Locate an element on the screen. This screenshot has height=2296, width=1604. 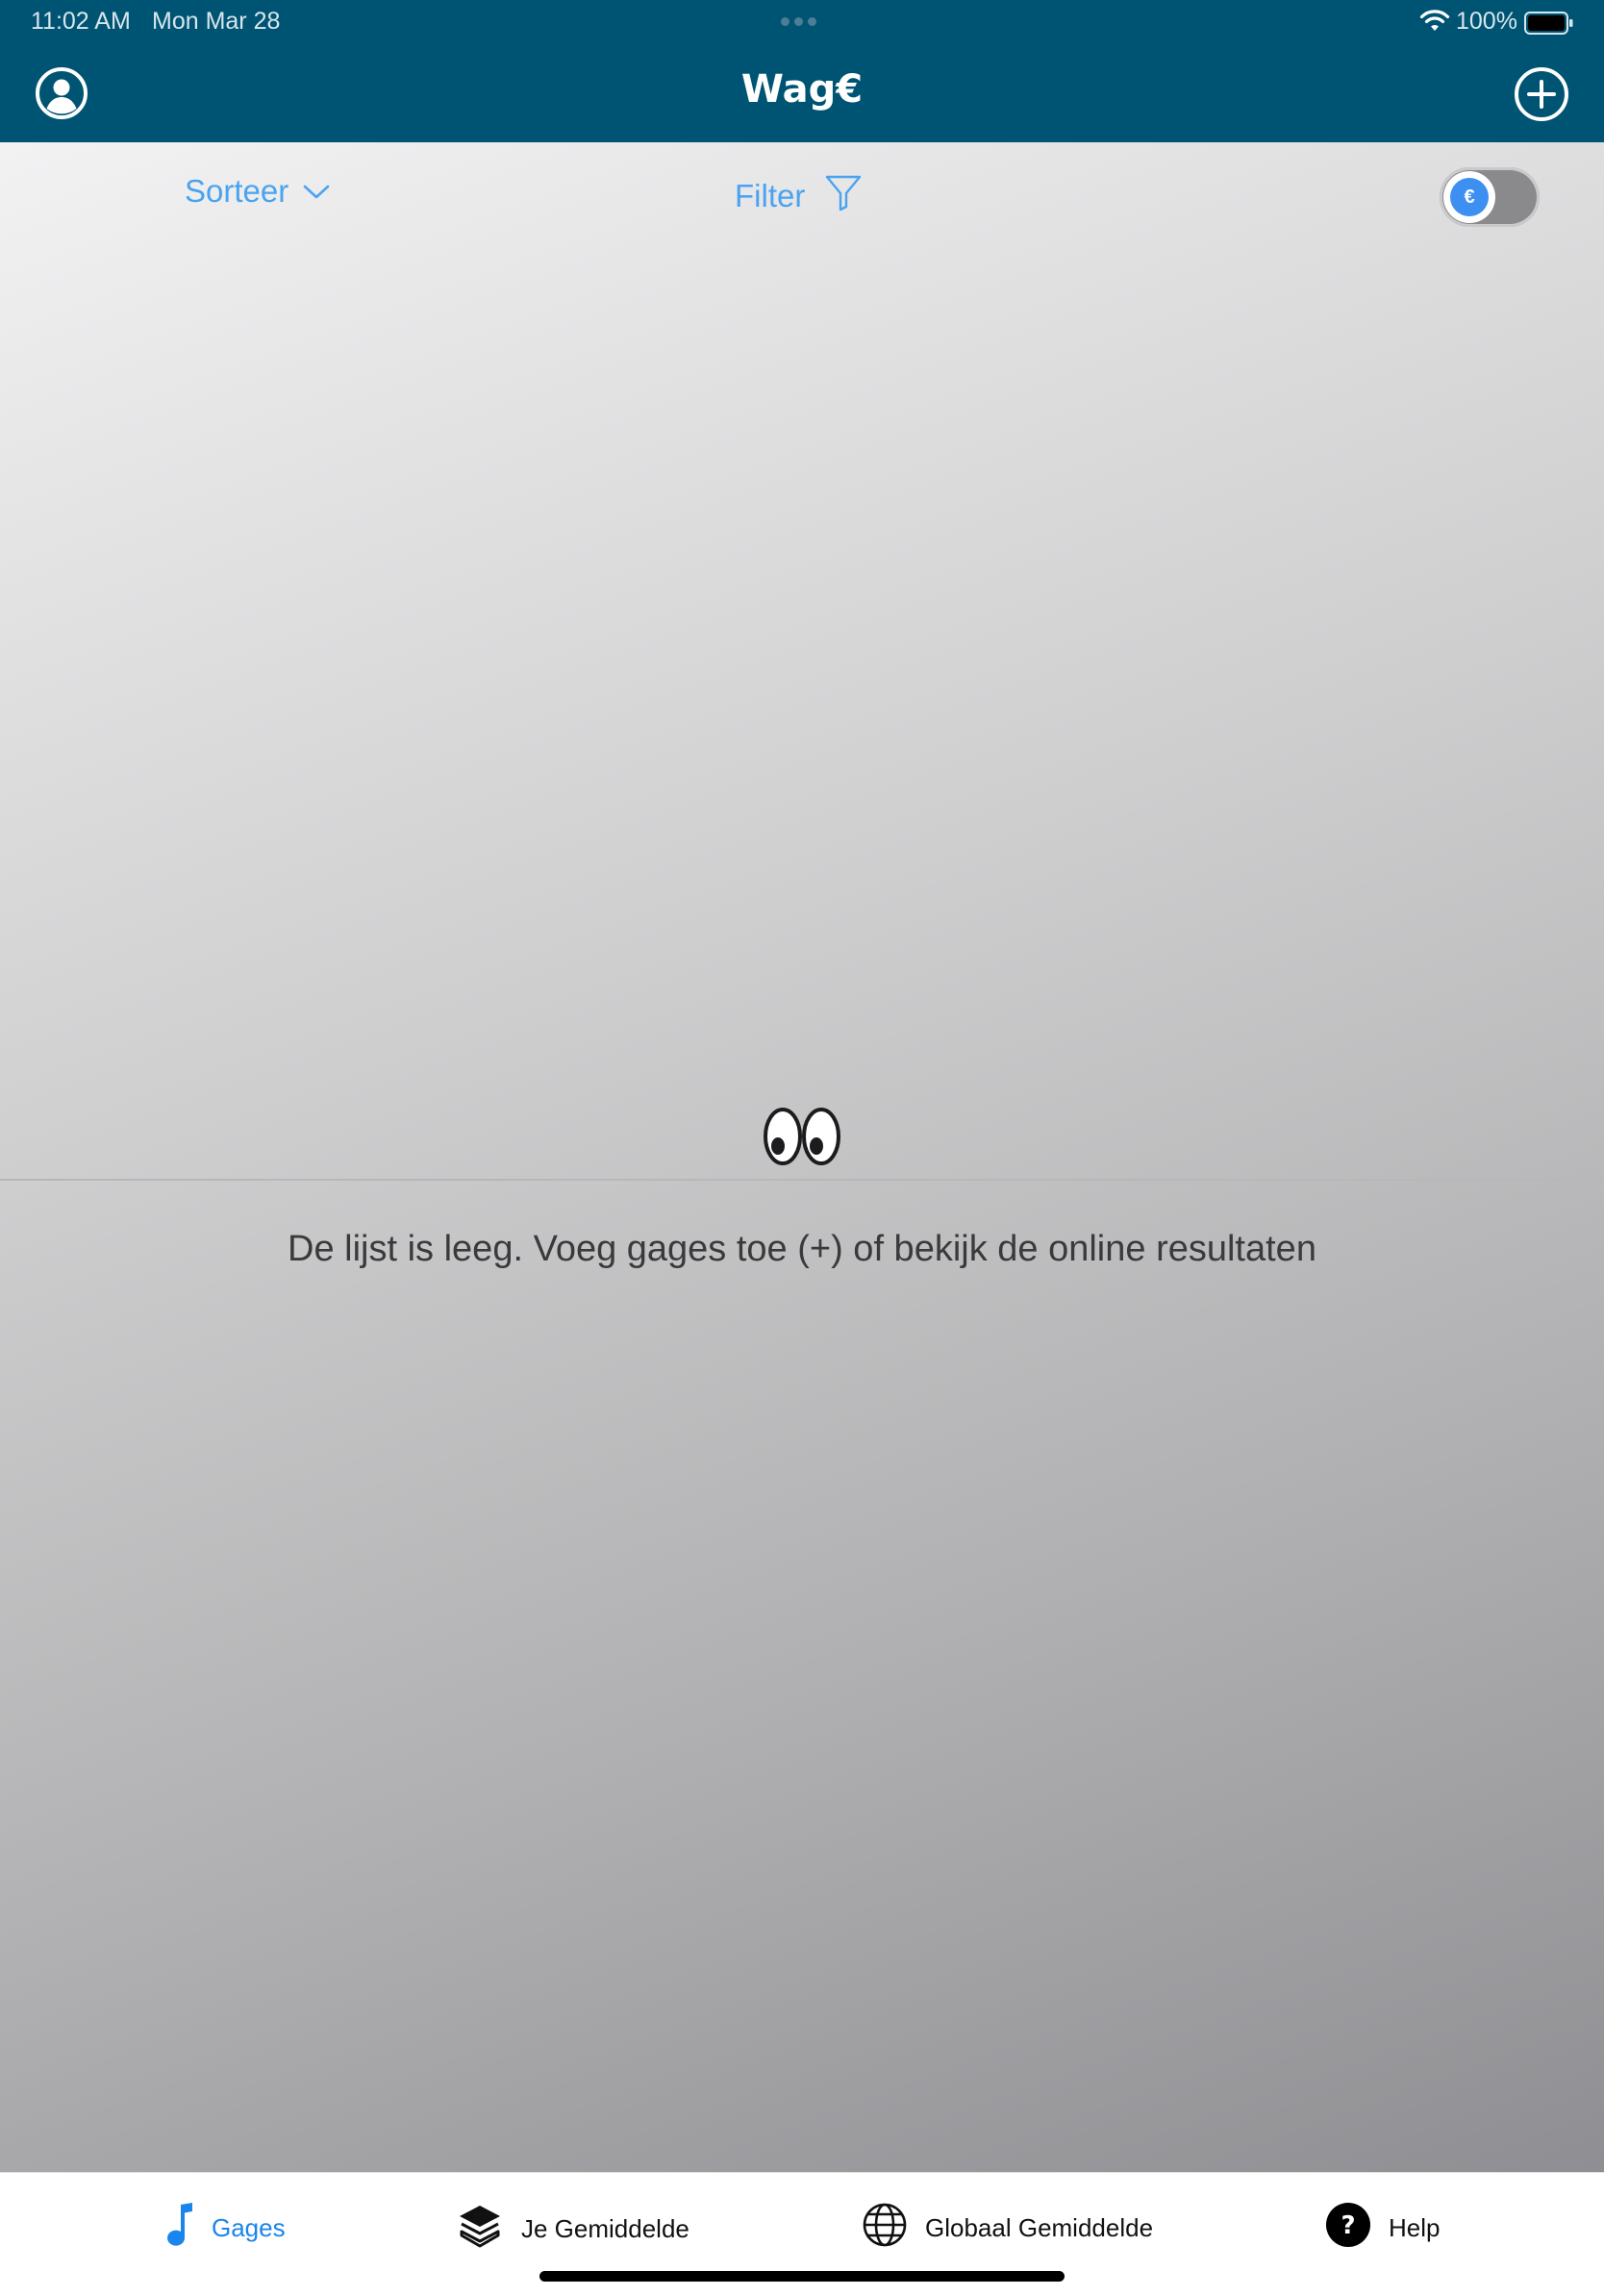
app-header: 11:02 AM Mon Mar 28 100% Wag€ is located at coordinates (802, 71).